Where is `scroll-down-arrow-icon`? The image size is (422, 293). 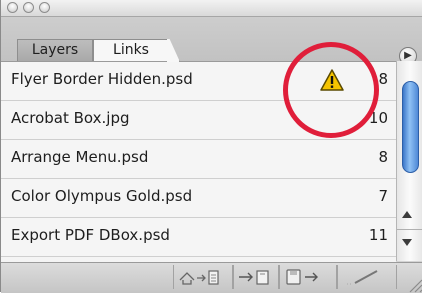
scroll-down-arrow-icon is located at coordinates (407, 242).